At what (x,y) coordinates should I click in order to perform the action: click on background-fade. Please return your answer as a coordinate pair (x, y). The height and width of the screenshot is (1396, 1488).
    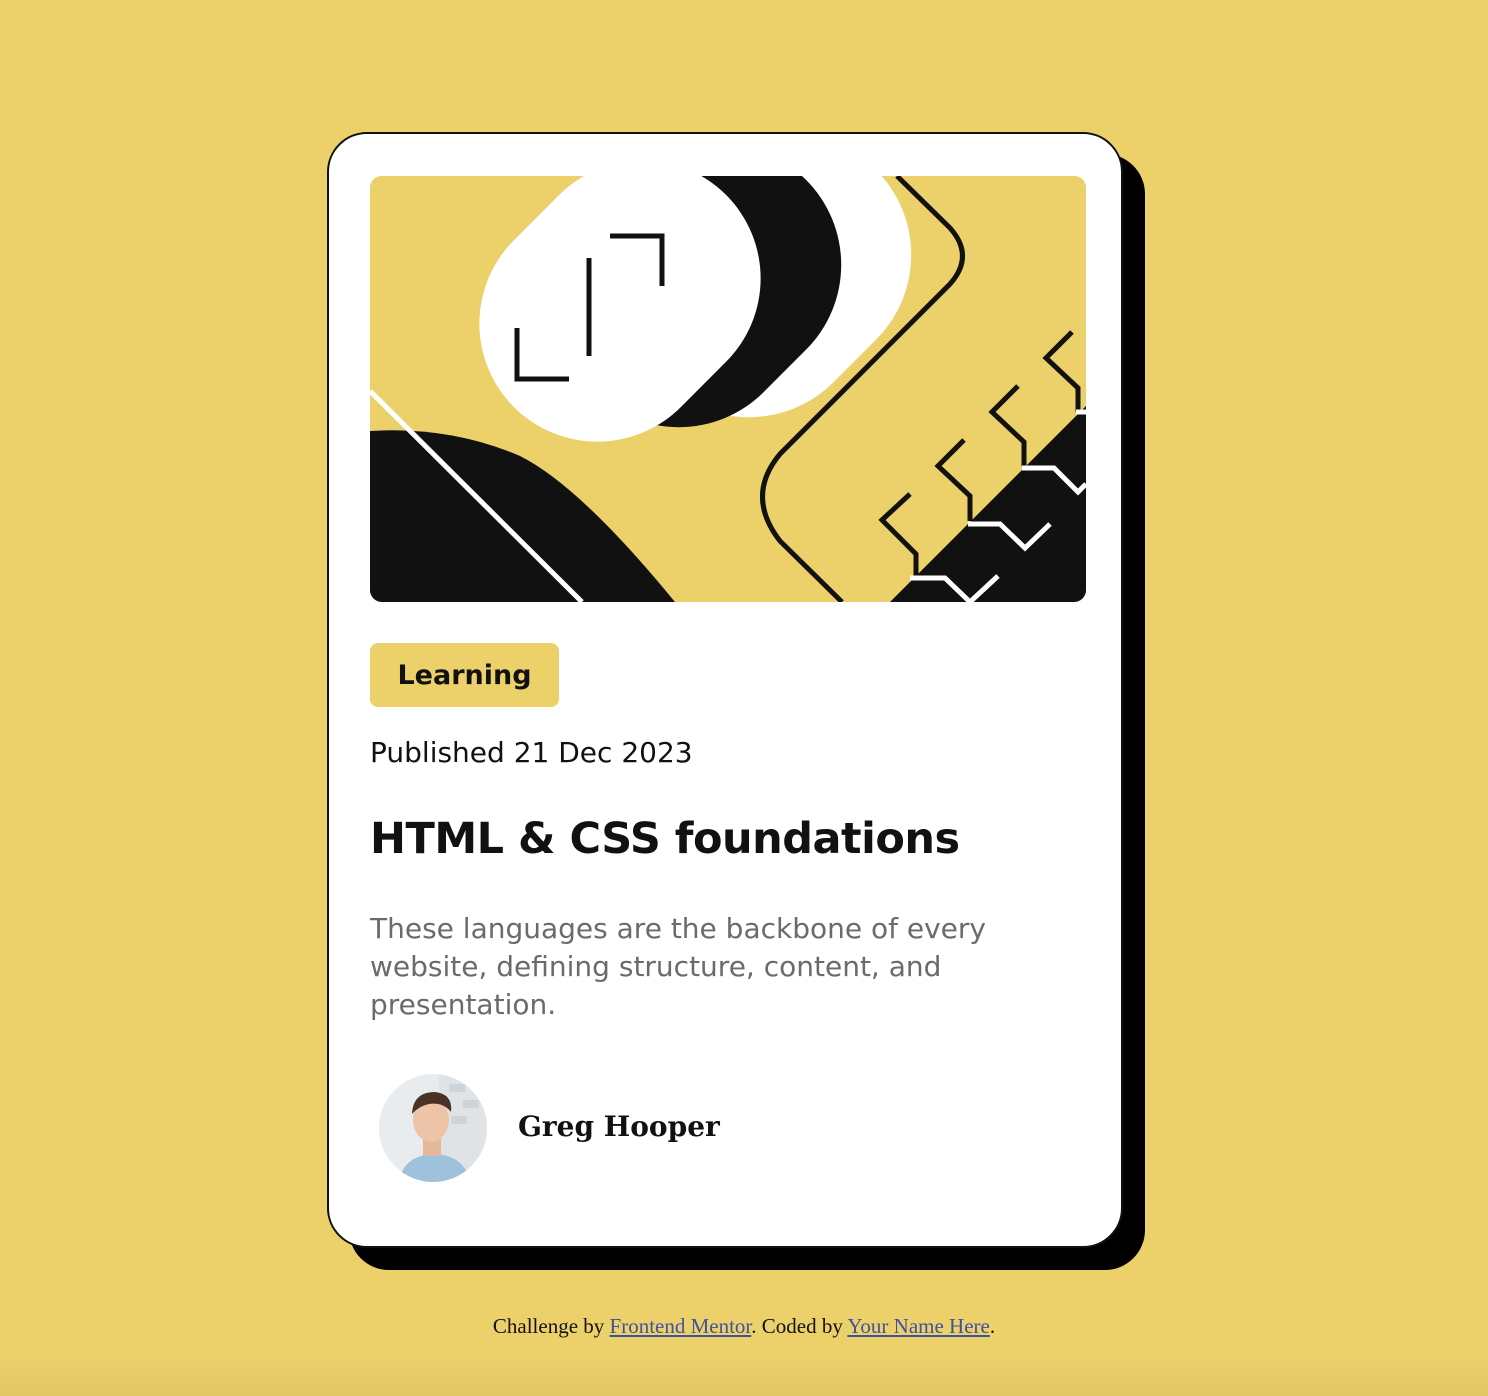
    Looking at the image, I should click on (744, 1376).